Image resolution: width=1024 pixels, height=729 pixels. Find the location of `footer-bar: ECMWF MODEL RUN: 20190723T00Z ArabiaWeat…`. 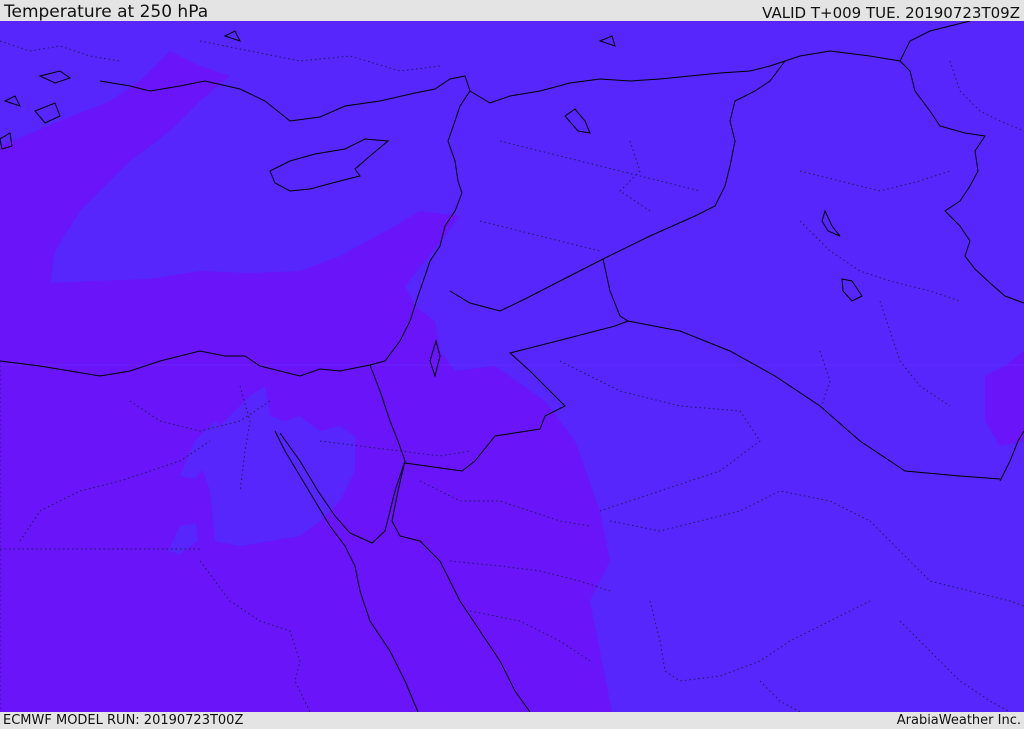

footer-bar: ECMWF MODEL RUN: 20190723T00Z ArabiaWeat… is located at coordinates (512, 720).